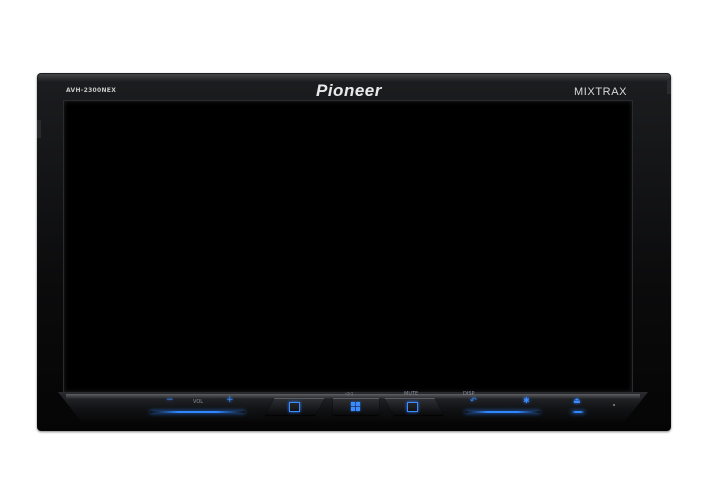 The image size is (708, 482). I want to click on disp-label: DISP, so click(469, 394).